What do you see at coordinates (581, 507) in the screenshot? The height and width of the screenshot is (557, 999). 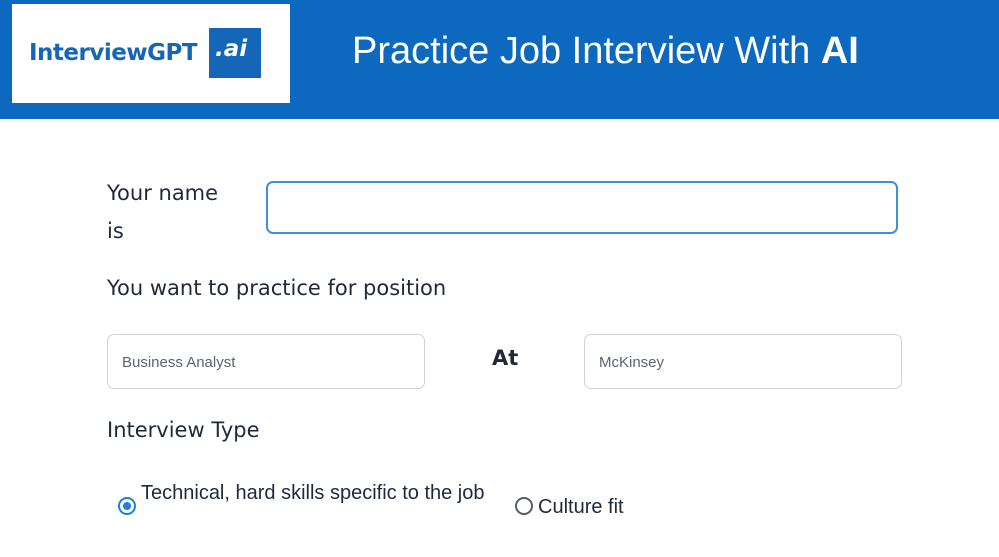 I see `culture-fit-option-label: Culture fit` at bounding box center [581, 507].